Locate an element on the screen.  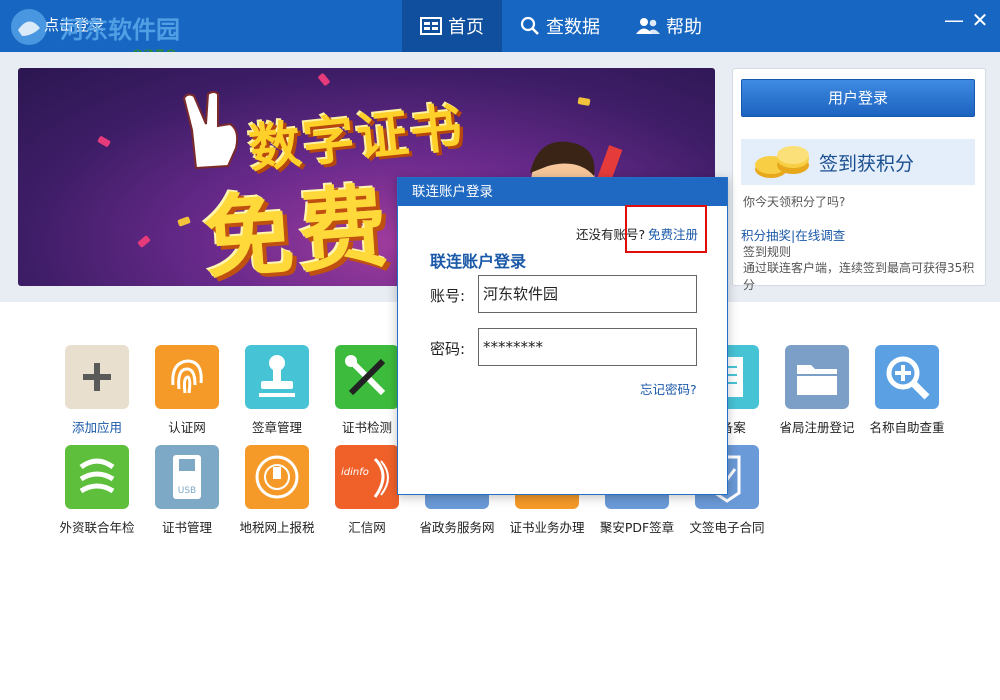
app-label: 认证网 is located at coordinates (187, 427).